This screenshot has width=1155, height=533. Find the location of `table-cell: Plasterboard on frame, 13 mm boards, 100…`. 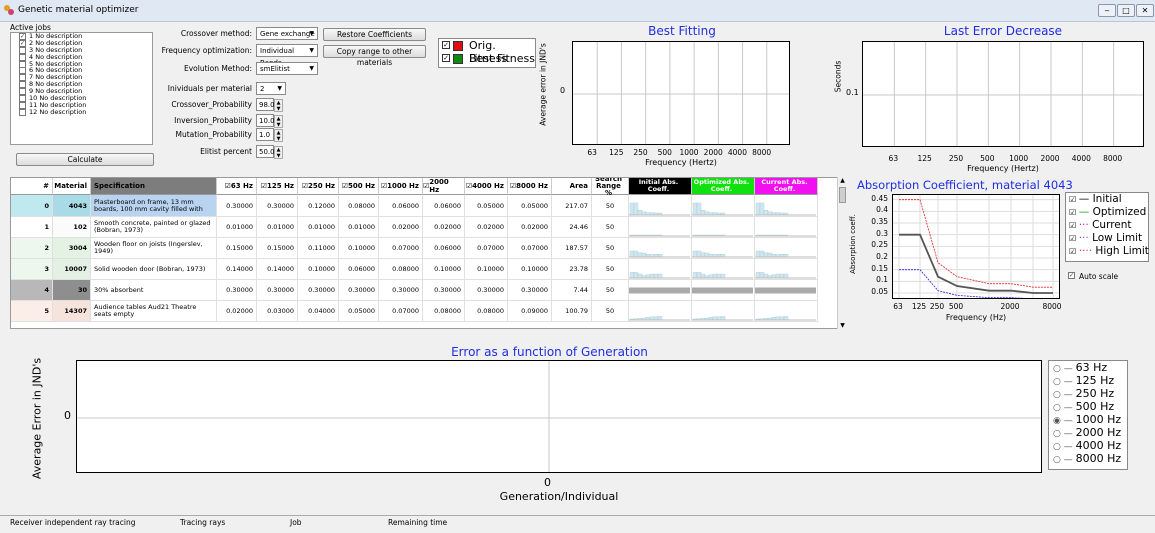

table-cell: Plasterboard on frame, 13 mm boards, 100… is located at coordinates (154, 206).